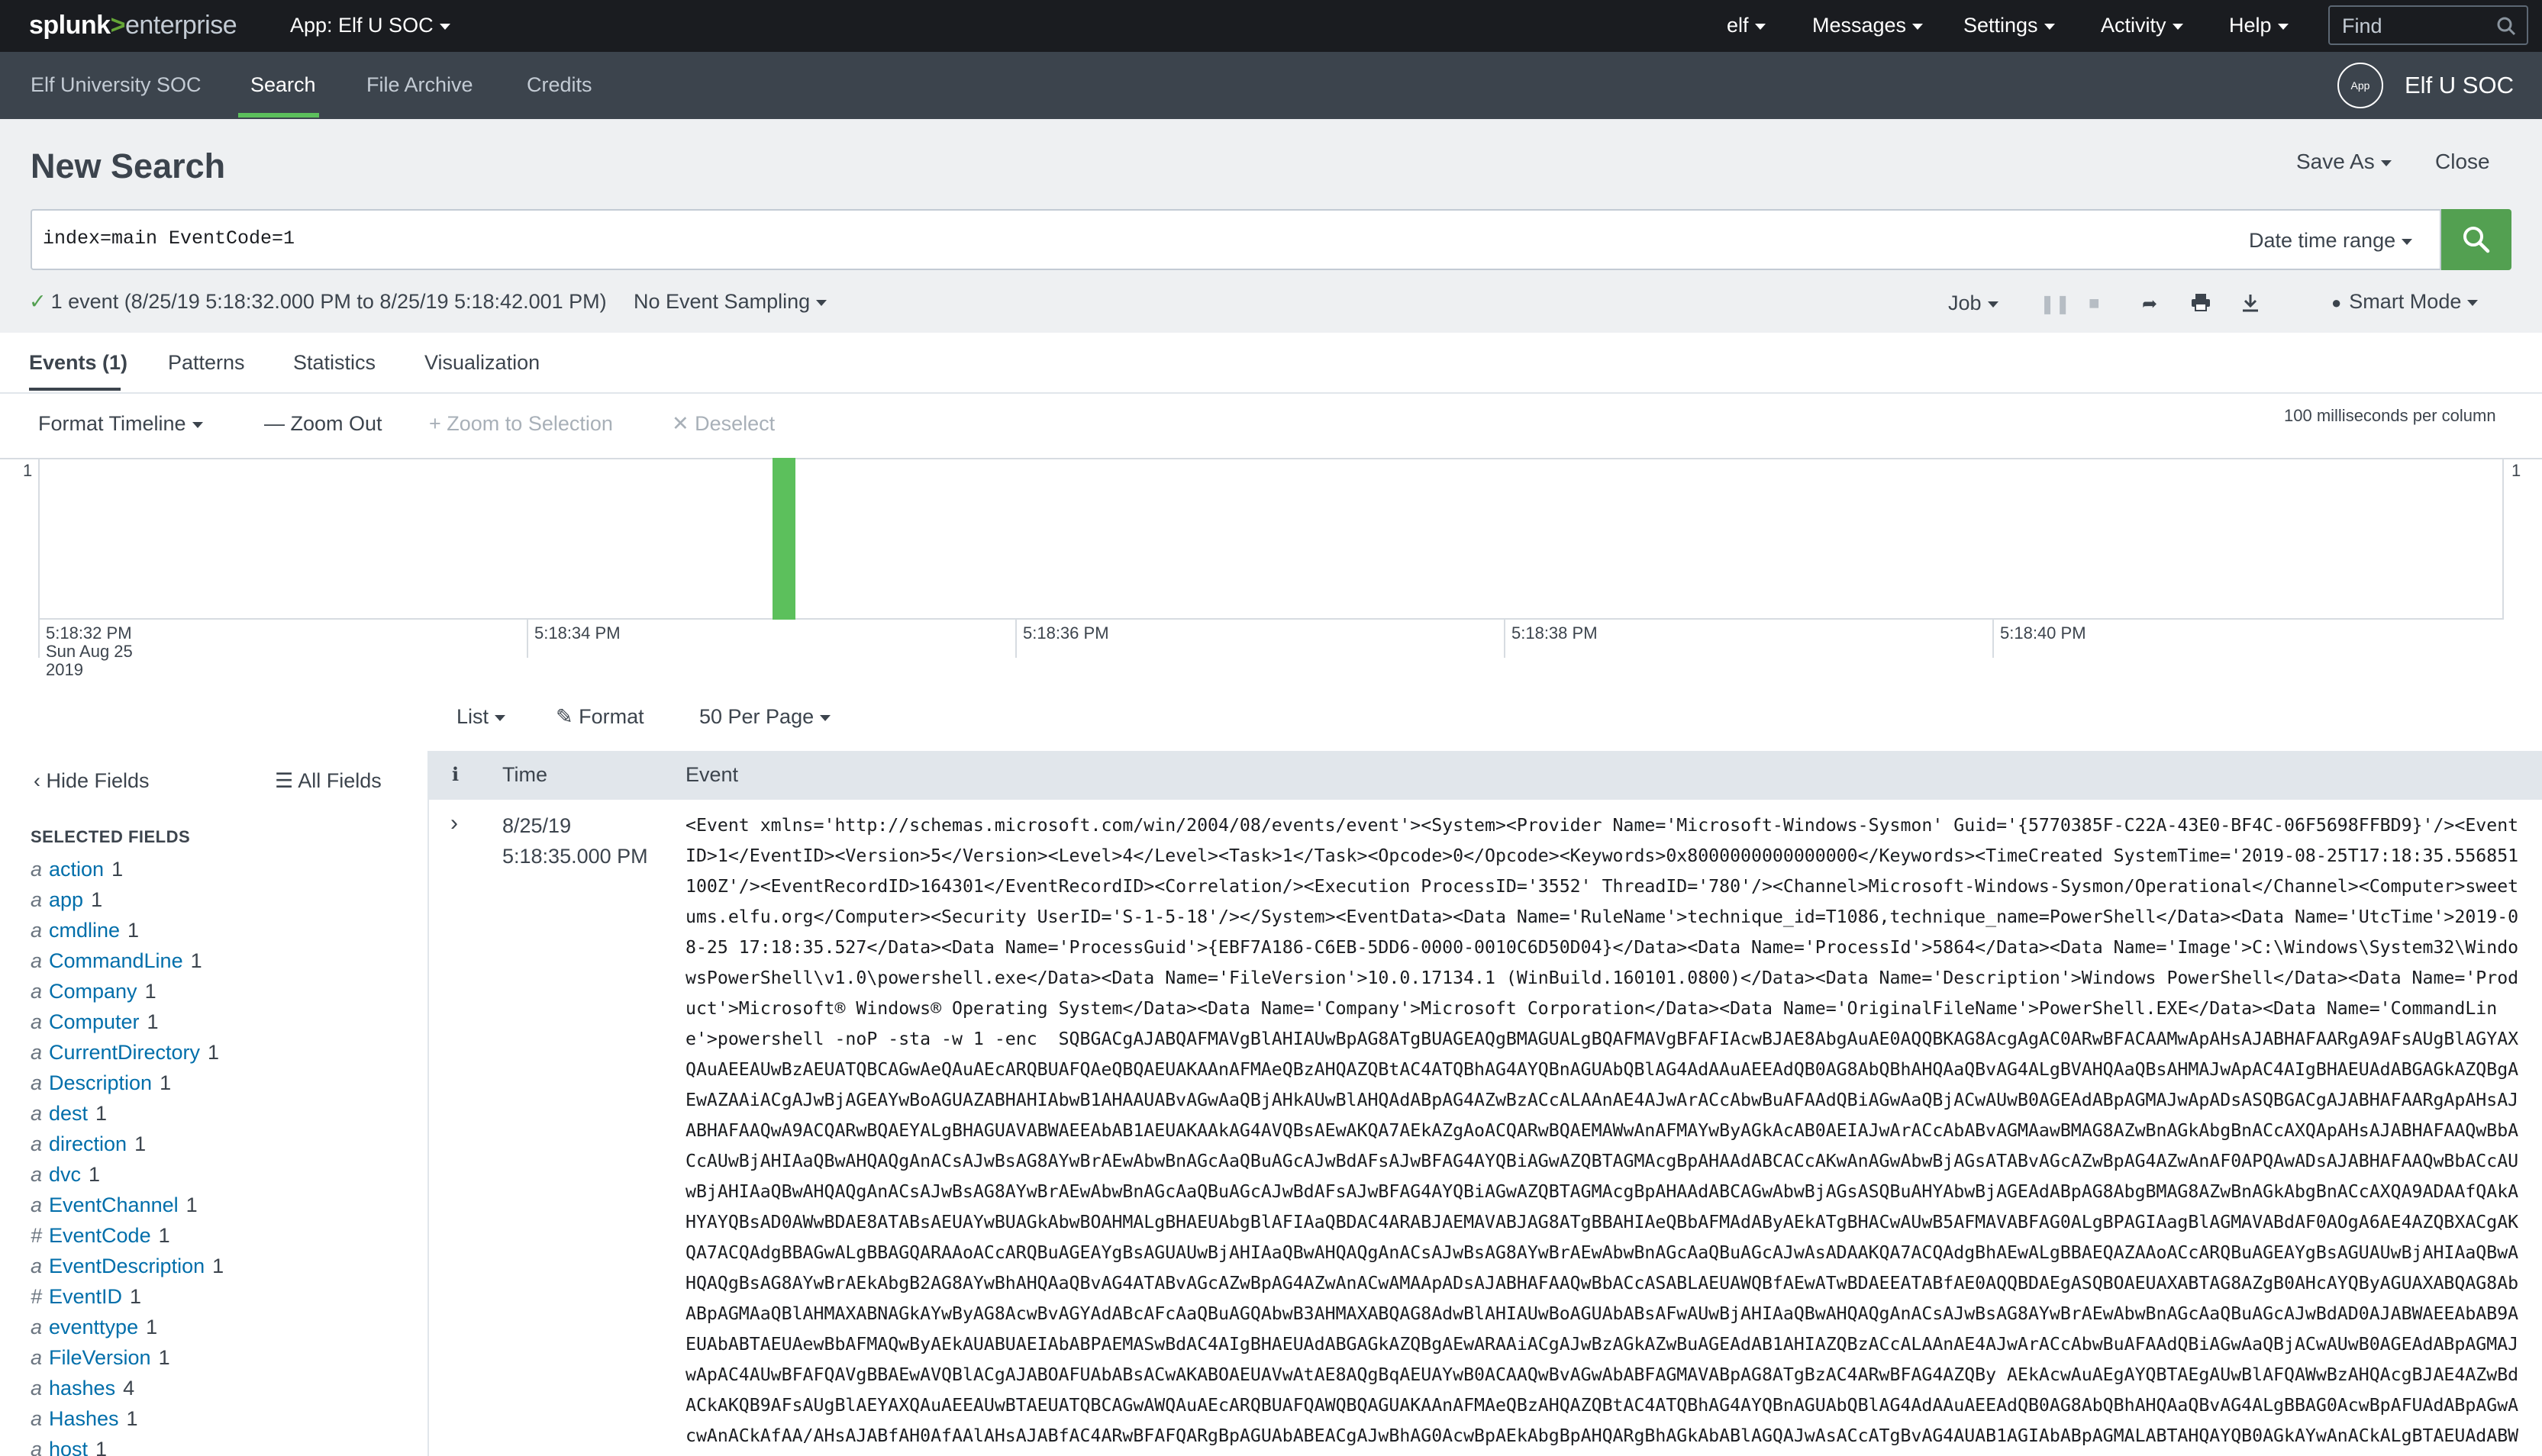 The height and width of the screenshot is (1456, 2542). I want to click on zoom-to-selection-button: + Zoom to Selection, so click(521, 424).